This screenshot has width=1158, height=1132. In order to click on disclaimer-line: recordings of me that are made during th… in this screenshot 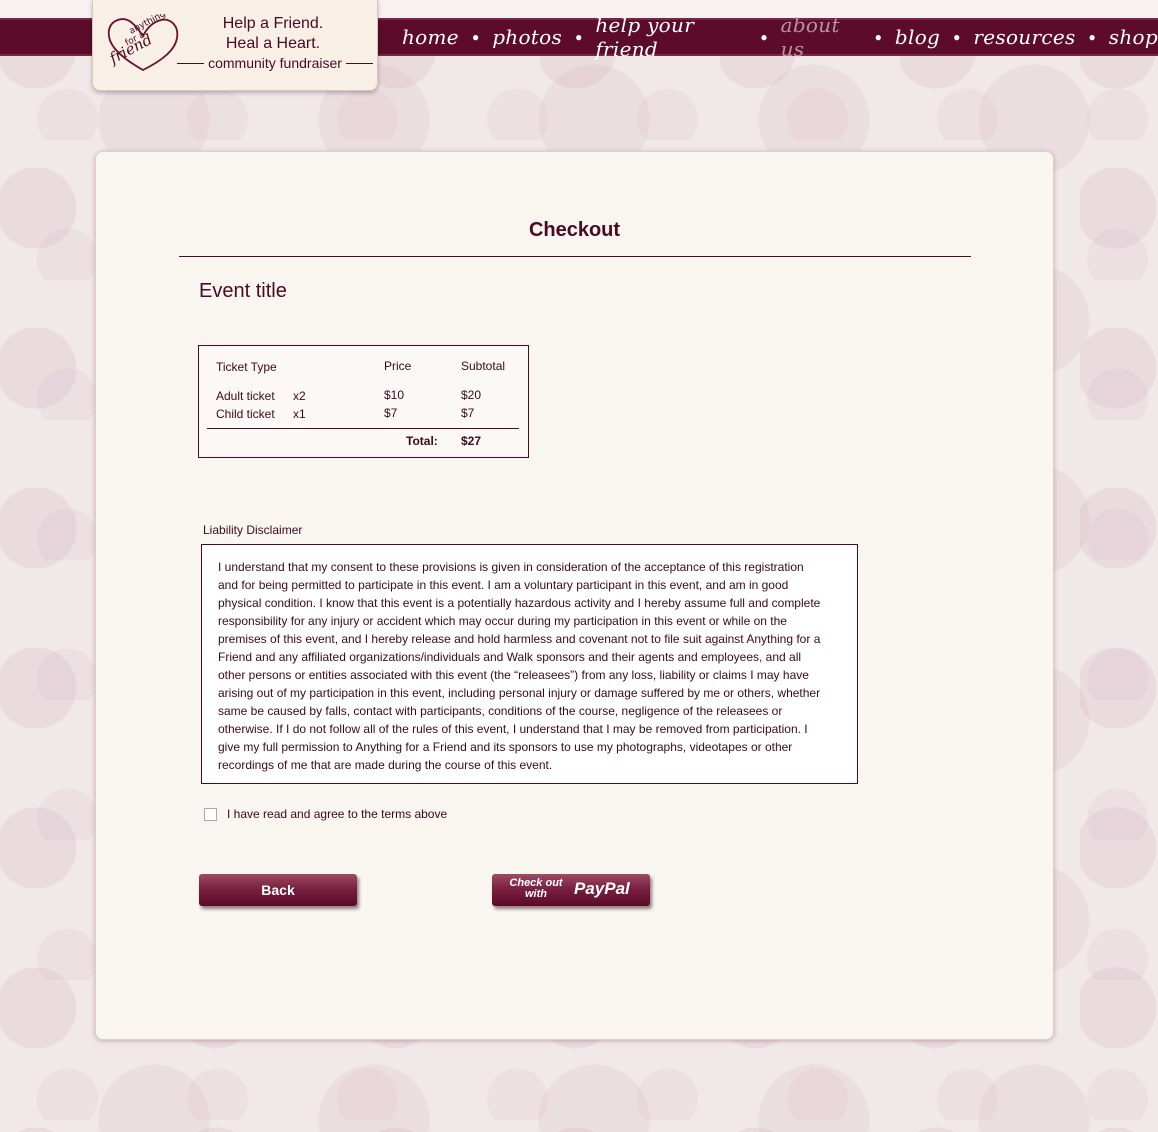, I will do `click(385, 765)`.